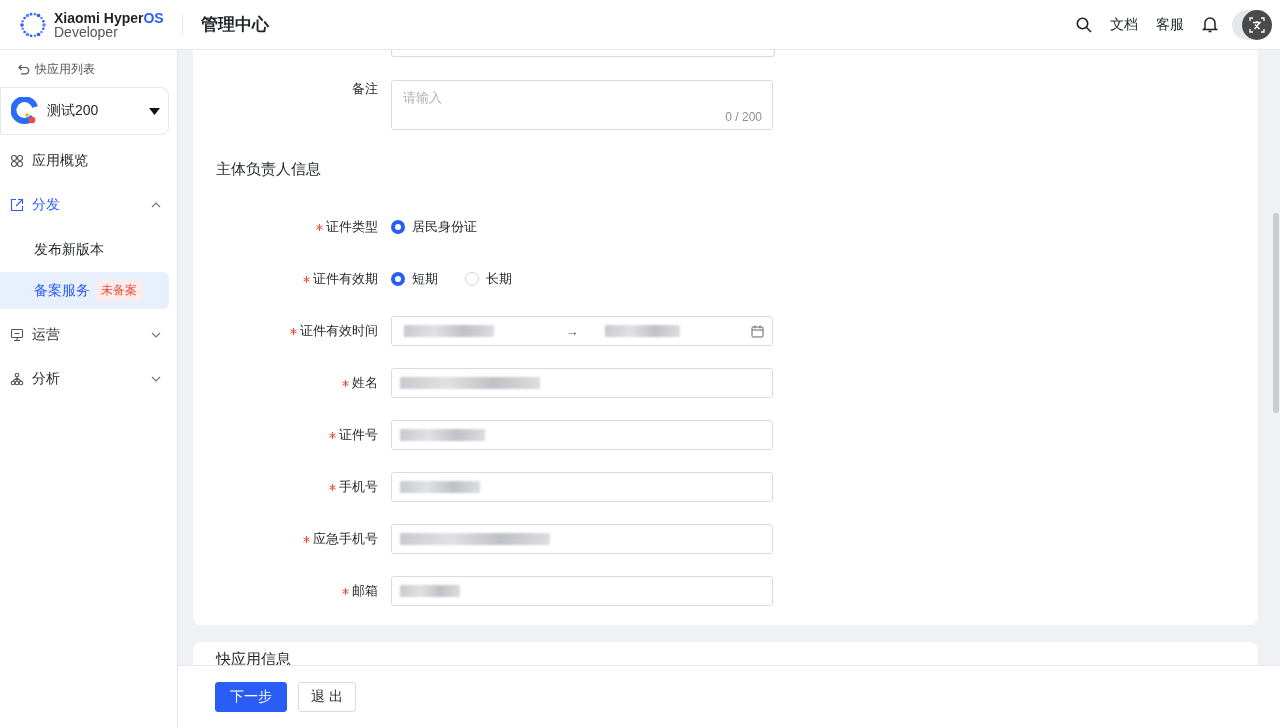  I want to click on brand-name: Xiaomi HyperOS, so click(109, 17).